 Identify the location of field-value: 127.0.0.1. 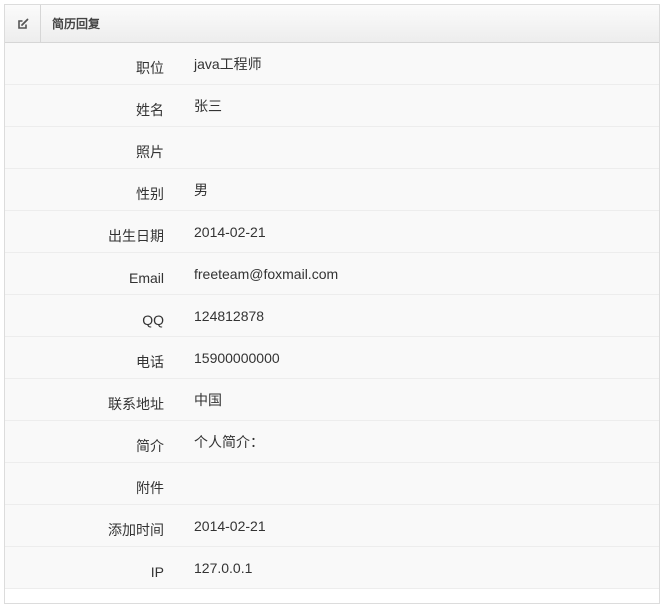
(223, 568).